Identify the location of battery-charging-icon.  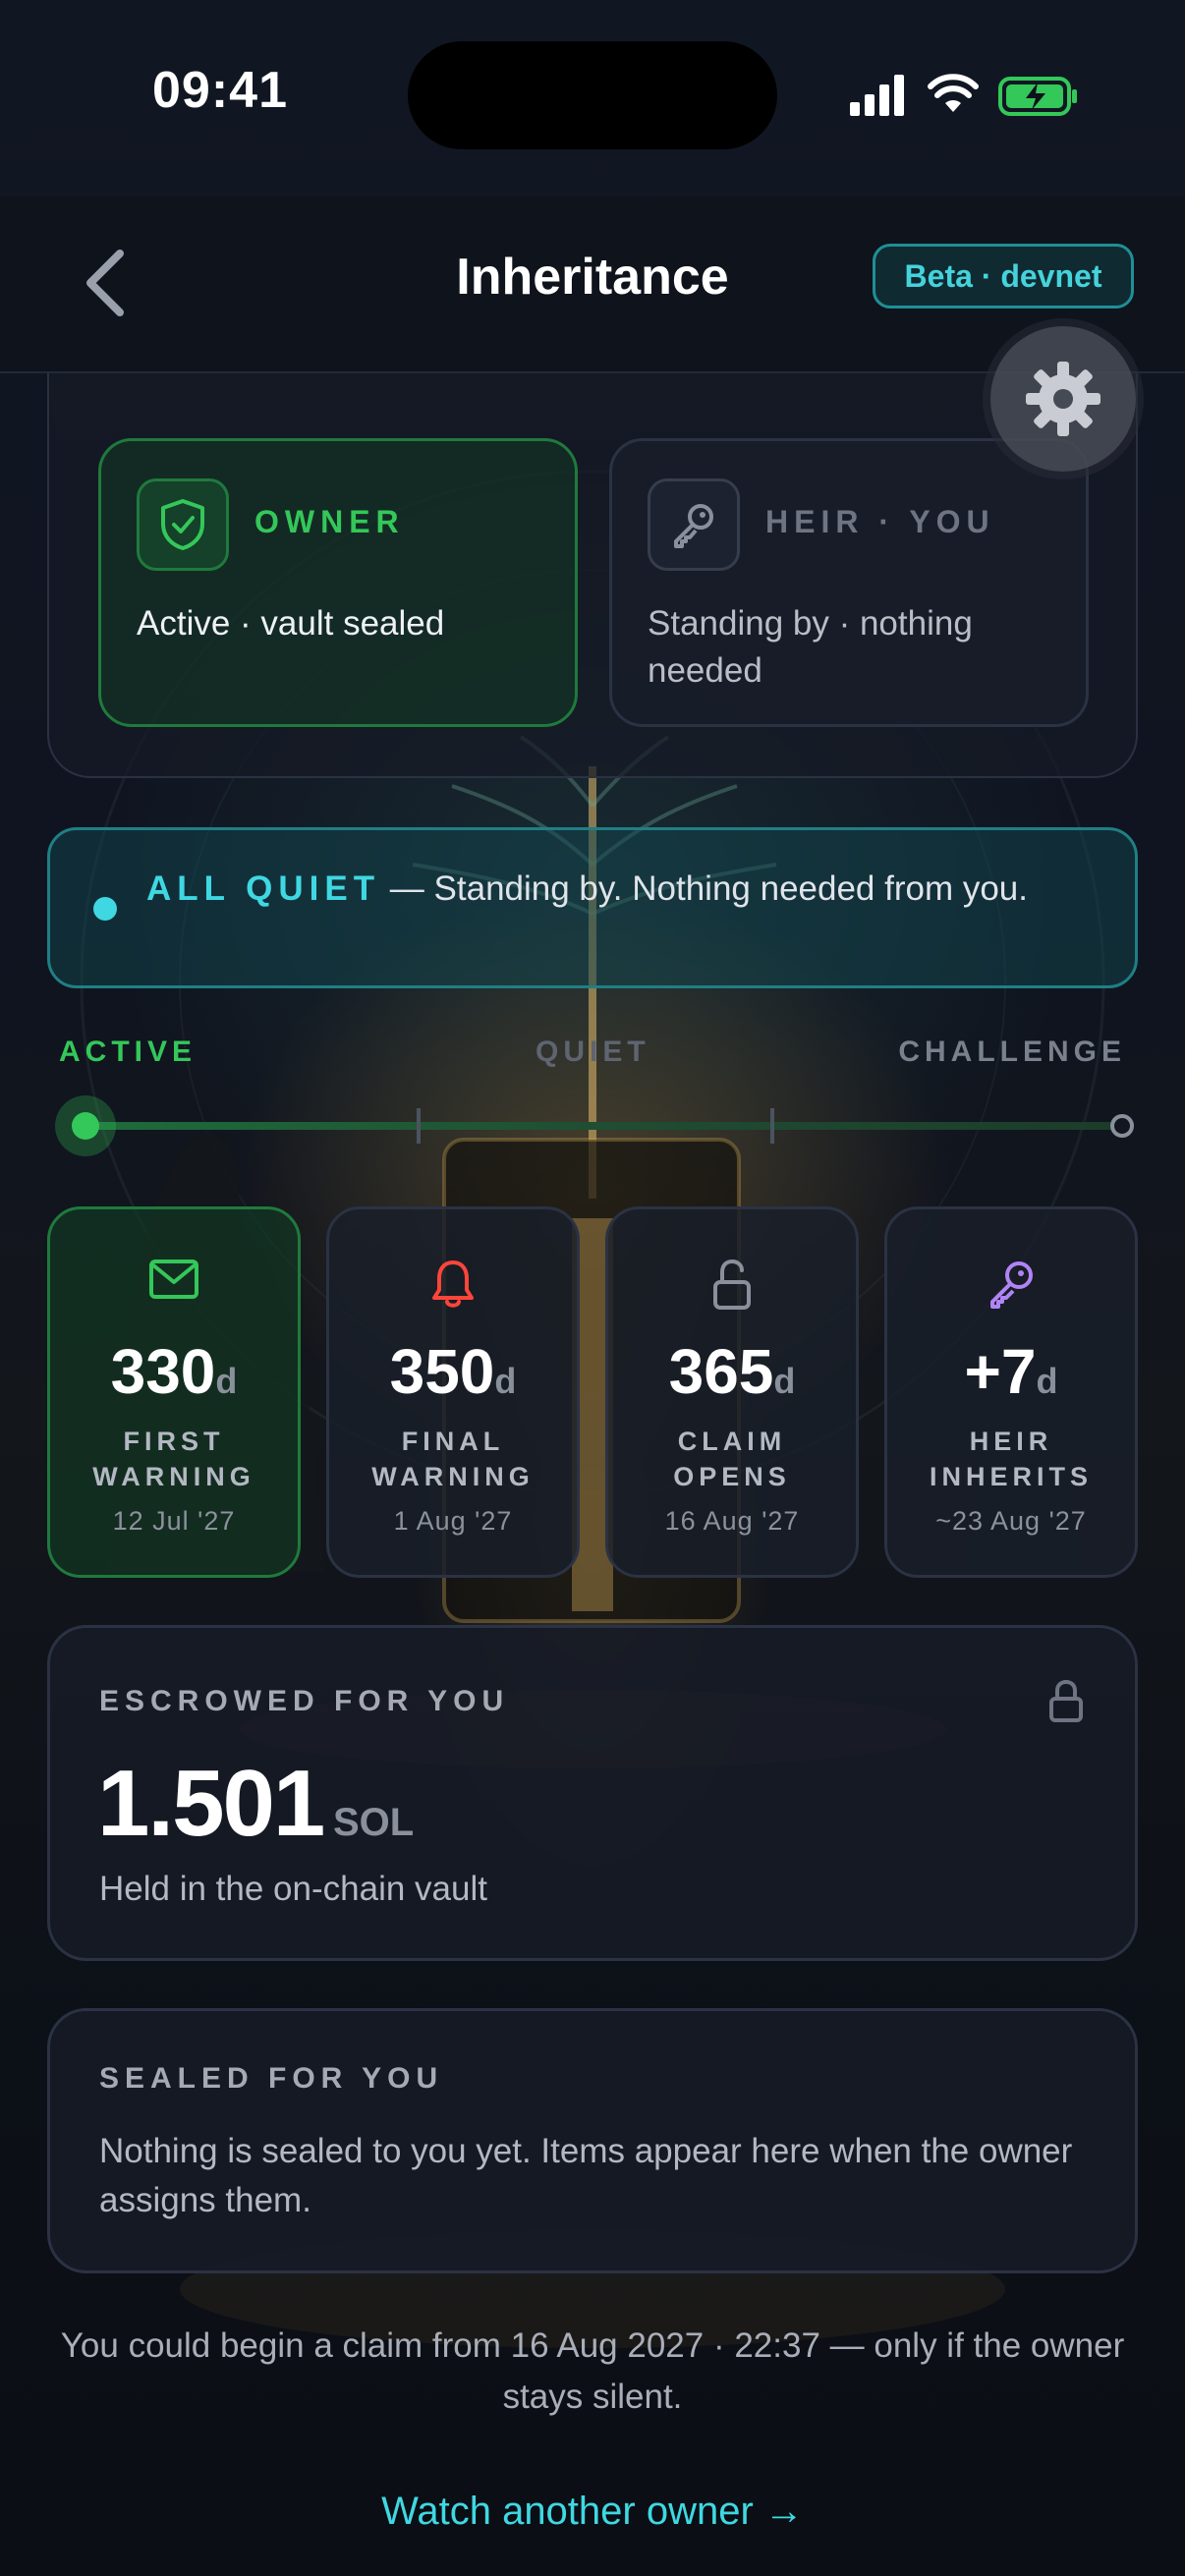
(1038, 96).